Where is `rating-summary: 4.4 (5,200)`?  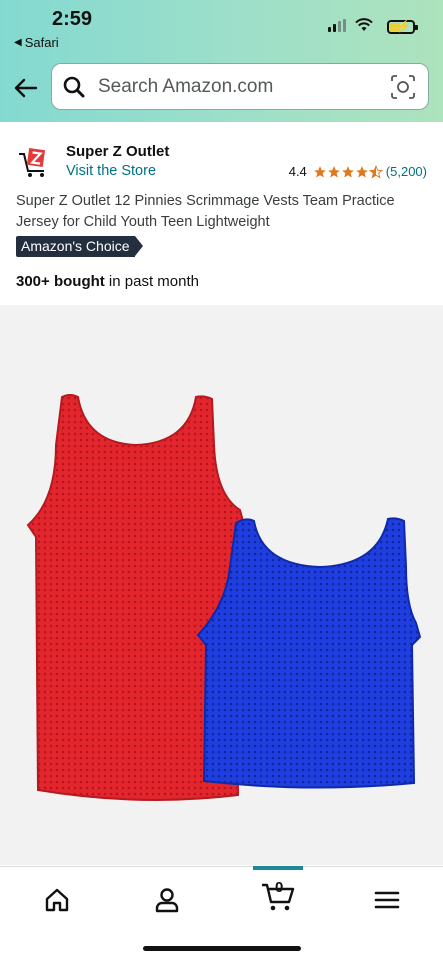
rating-summary: 4.4 (5,200) is located at coordinates (358, 171).